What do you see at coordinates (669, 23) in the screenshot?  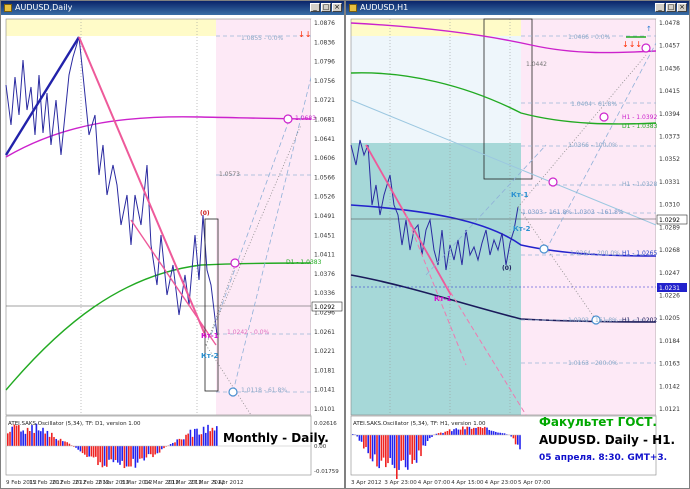 I see `price-tick-label: 1.0478` at bounding box center [669, 23].